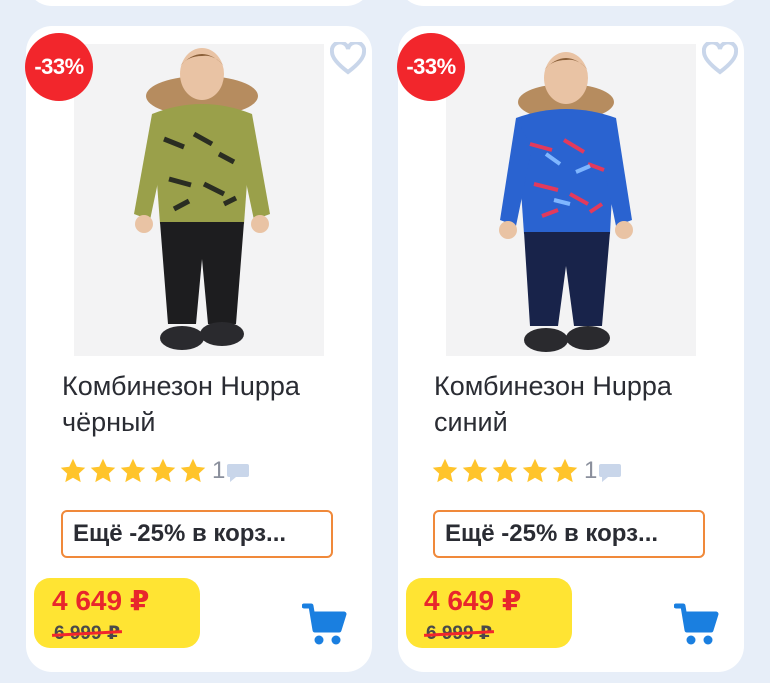 This screenshot has width=770, height=683. Describe the element at coordinates (199, 3) in the screenshot. I see `previous-card-edge-left` at that location.